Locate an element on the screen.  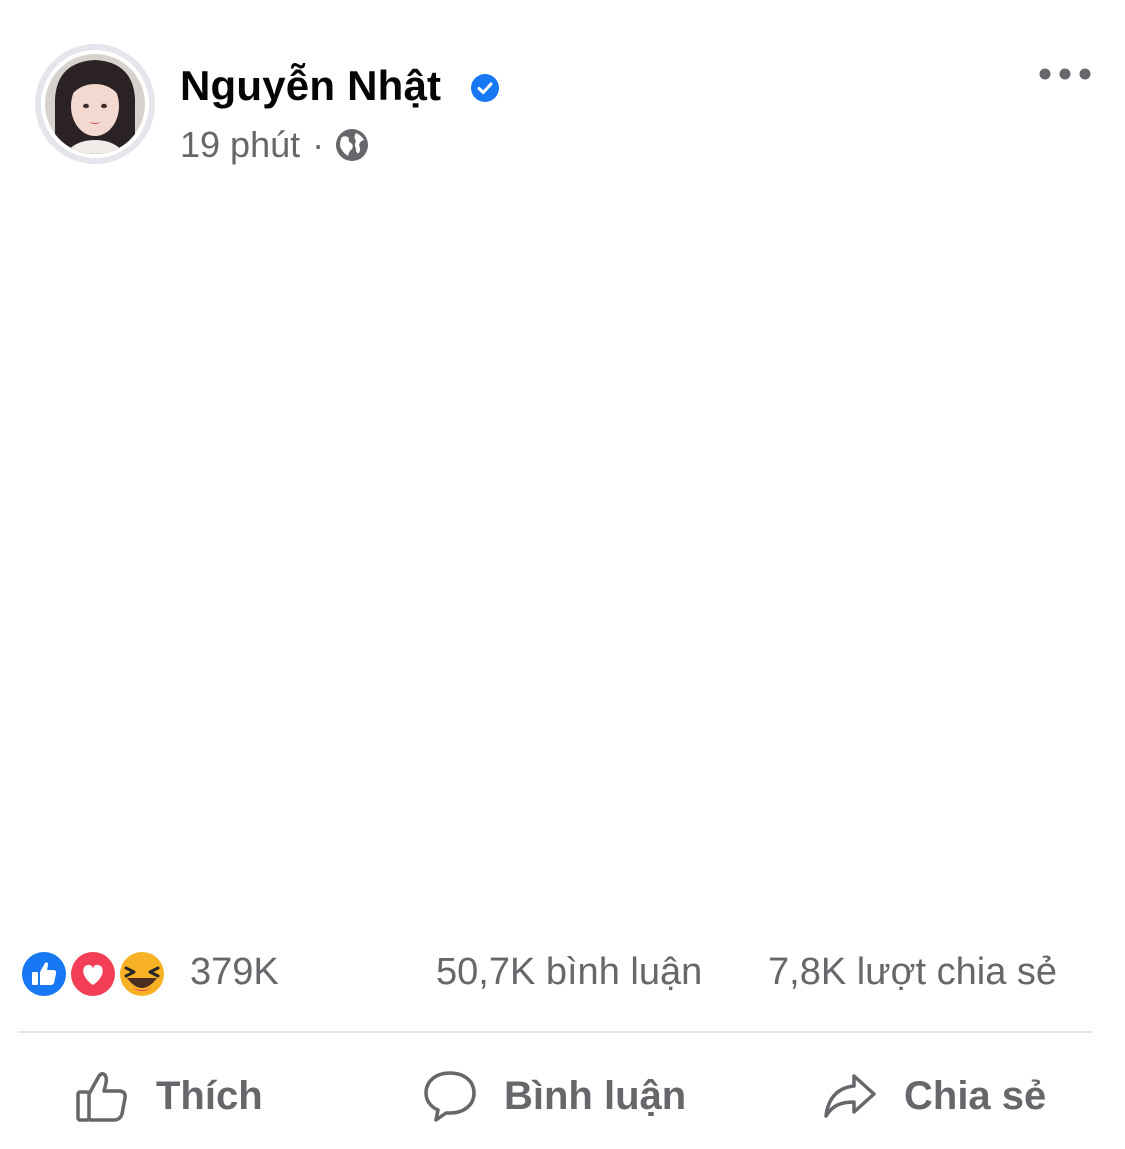
author-name: Nguyễn Nhật is located at coordinates (310, 86).